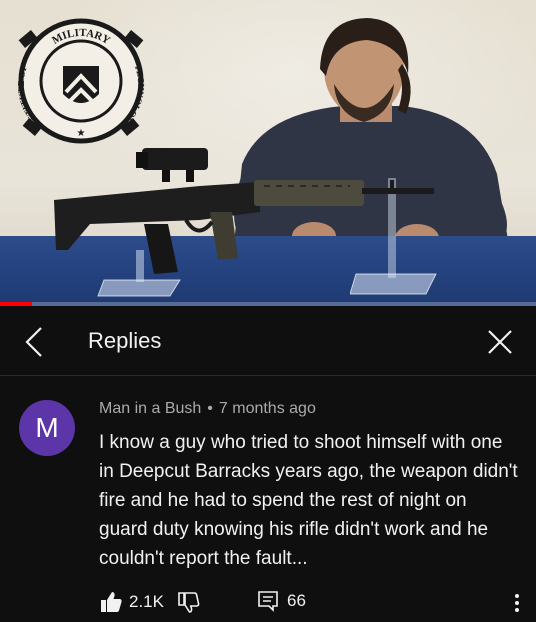 The height and width of the screenshot is (622, 536). I want to click on more-options-button, so click(517, 603).